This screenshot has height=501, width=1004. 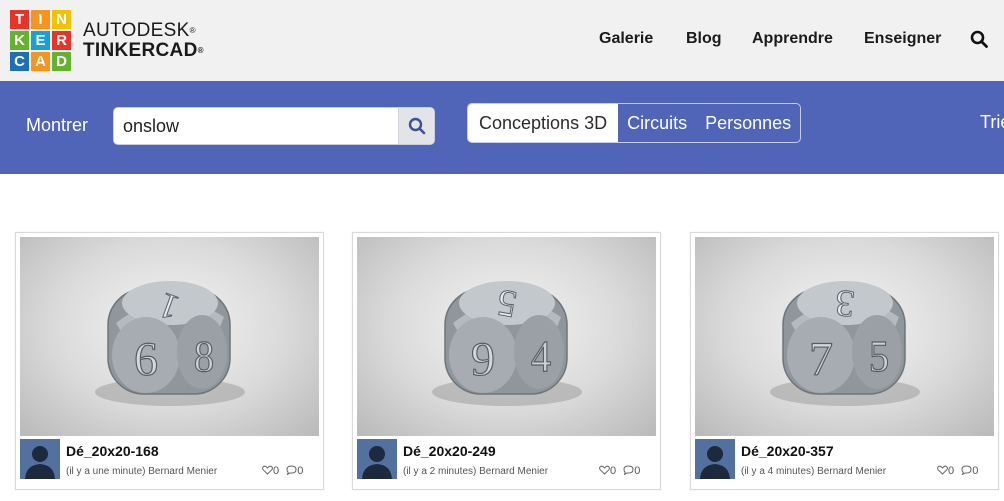 I want to click on logo-letter: E, so click(x=40, y=40).